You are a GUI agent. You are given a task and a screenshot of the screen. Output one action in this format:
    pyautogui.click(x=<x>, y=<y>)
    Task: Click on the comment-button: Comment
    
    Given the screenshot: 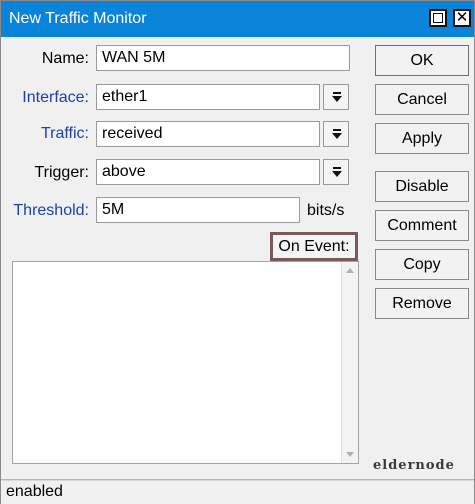 What is the action you would take?
    pyautogui.click(x=422, y=225)
    